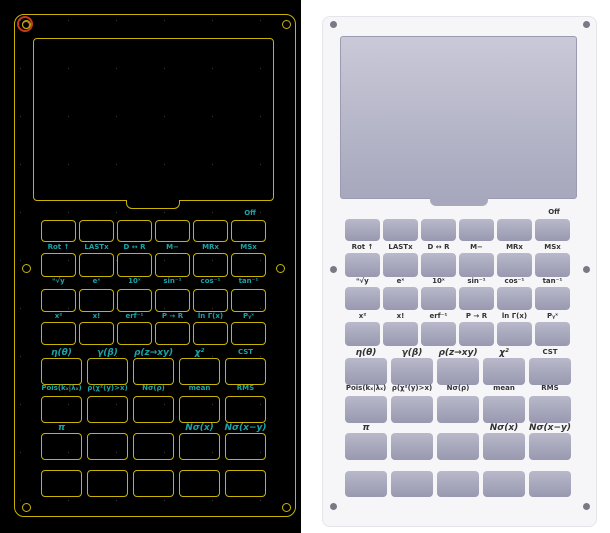 This screenshot has height=533, width=610. I want to click on key-label: γ(β), so click(107, 353).